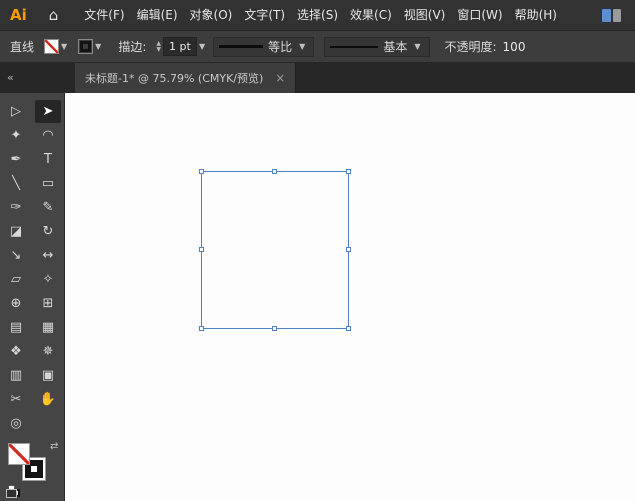  What do you see at coordinates (16, 255) in the screenshot?
I see `scale-tool: ↘` at bounding box center [16, 255].